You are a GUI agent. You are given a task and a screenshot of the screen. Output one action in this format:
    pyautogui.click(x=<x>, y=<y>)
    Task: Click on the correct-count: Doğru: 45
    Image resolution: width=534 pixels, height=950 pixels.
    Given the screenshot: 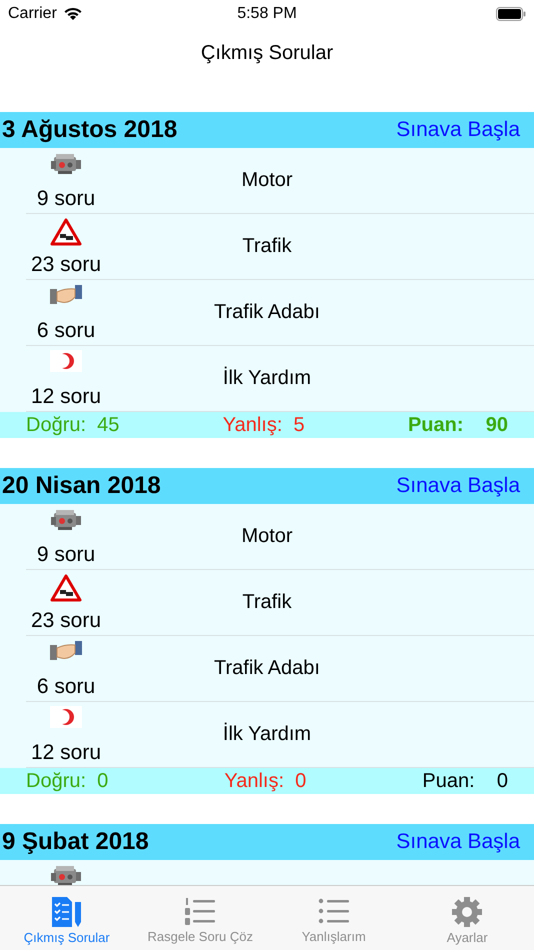 What is the action you would take?
    pyautogui.click(x=73, y=425)
    